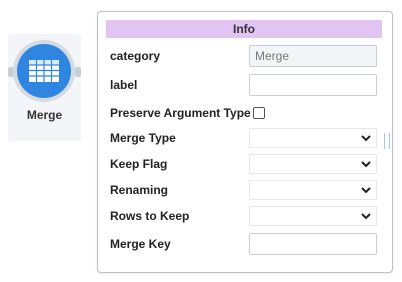 The width and height of the screenshot is (402, 282). I want to click on preserve-argument-type-row: Preserve Argument Type, so click(180, 113).